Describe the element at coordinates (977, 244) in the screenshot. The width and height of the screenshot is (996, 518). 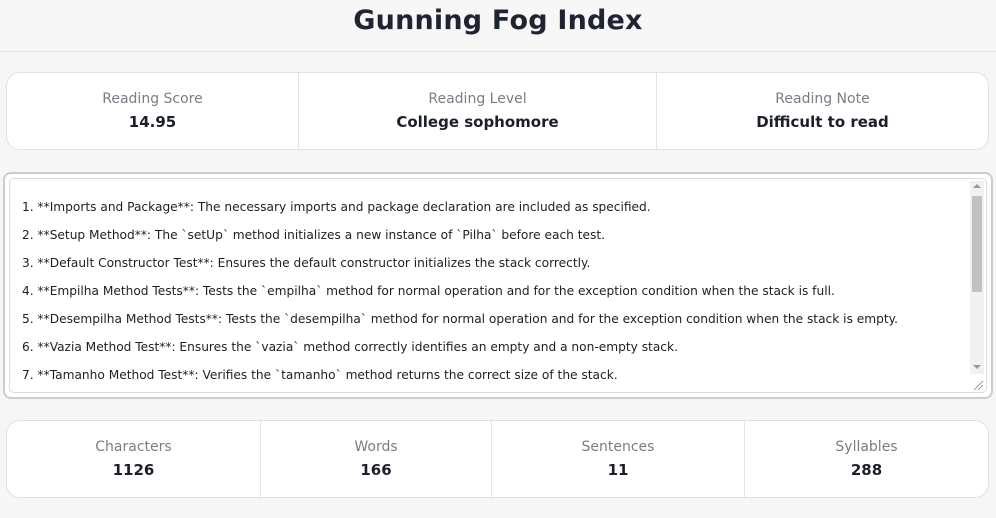
I see `scroll-thumb` at that location.